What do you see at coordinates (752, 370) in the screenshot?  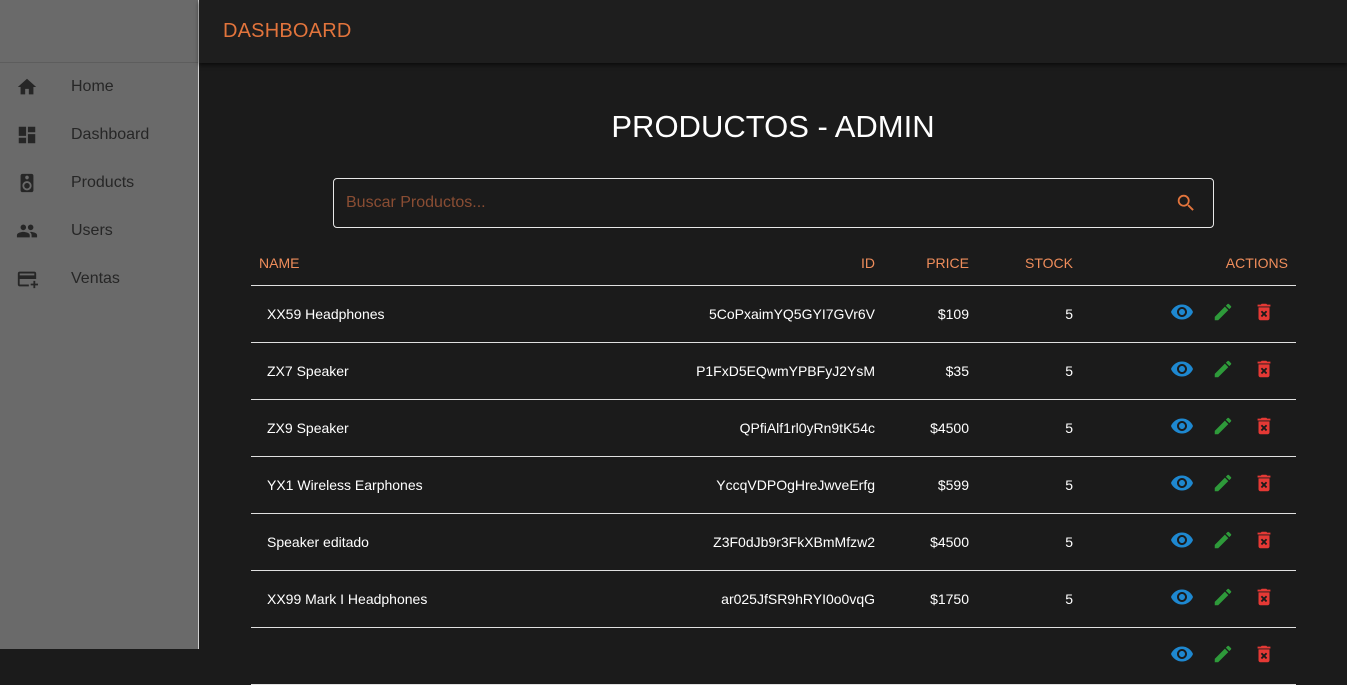 I see `product-id: P1FxD5EQwmYPBFyJ2YsM` at bounding box center [752, 370].